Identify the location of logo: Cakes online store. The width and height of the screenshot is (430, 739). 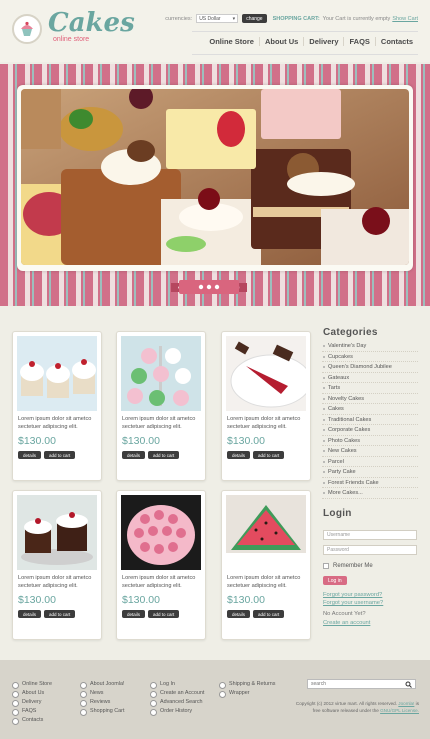
(73, 26).